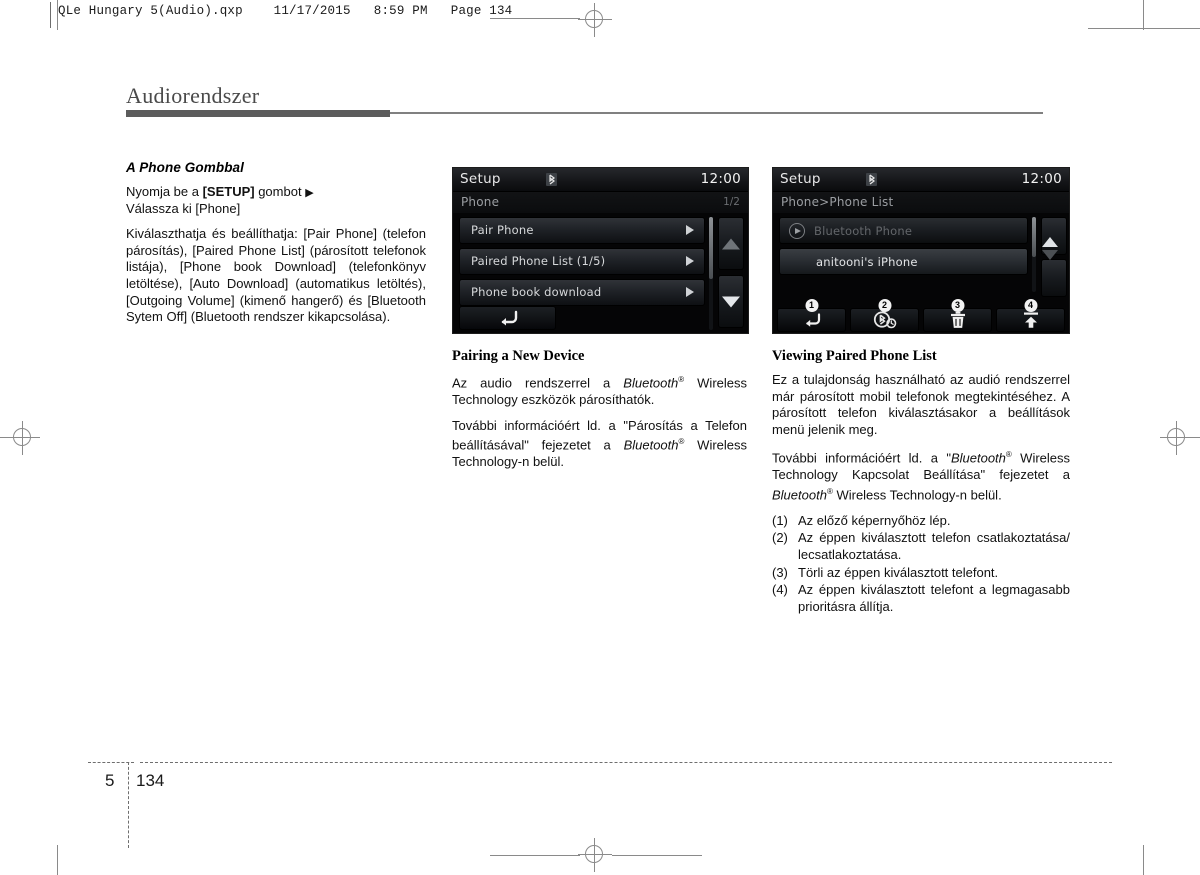 The width and height of the screenshot is (1200, 875). Describe the element at coordinates (884, 305) in the screenshot. I see `callout-badge-2: 2` at that location.